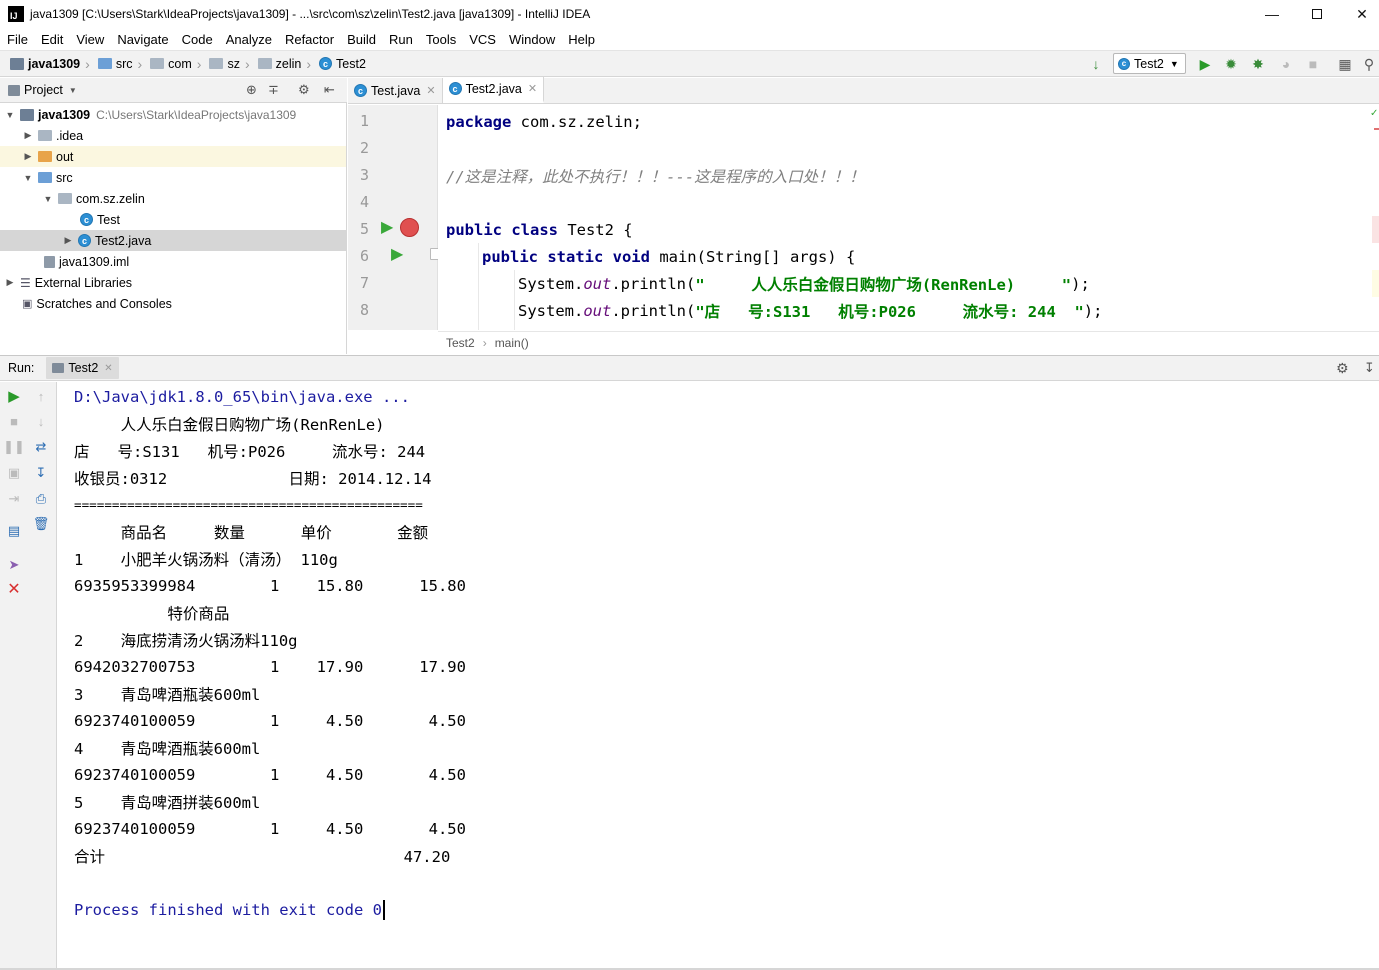 The image size is (1379, 970). What do you see at coordinates (14, 531) in the screenshot?
I see `restore-layout-icon: ▤` at bounding box center [14, 531].